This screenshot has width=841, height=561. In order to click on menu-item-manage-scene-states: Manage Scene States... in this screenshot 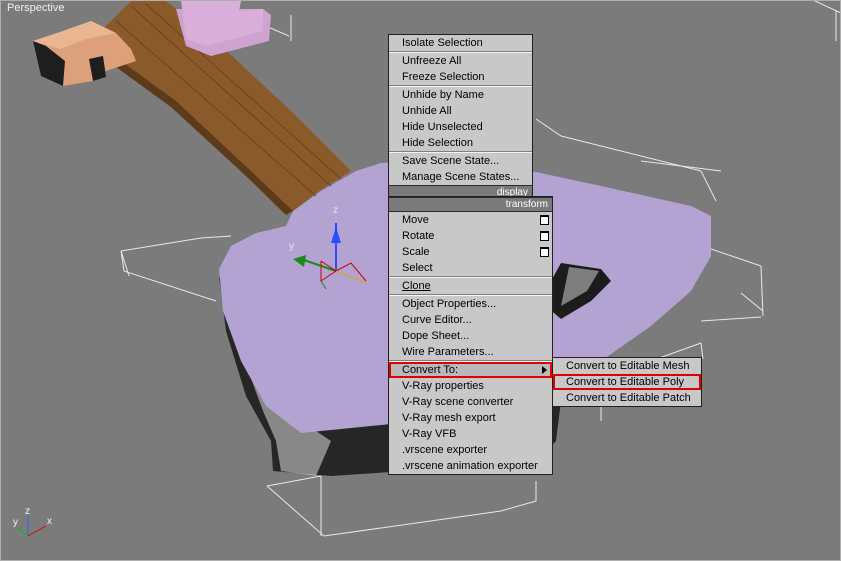, I will do `click(460, 177)`.